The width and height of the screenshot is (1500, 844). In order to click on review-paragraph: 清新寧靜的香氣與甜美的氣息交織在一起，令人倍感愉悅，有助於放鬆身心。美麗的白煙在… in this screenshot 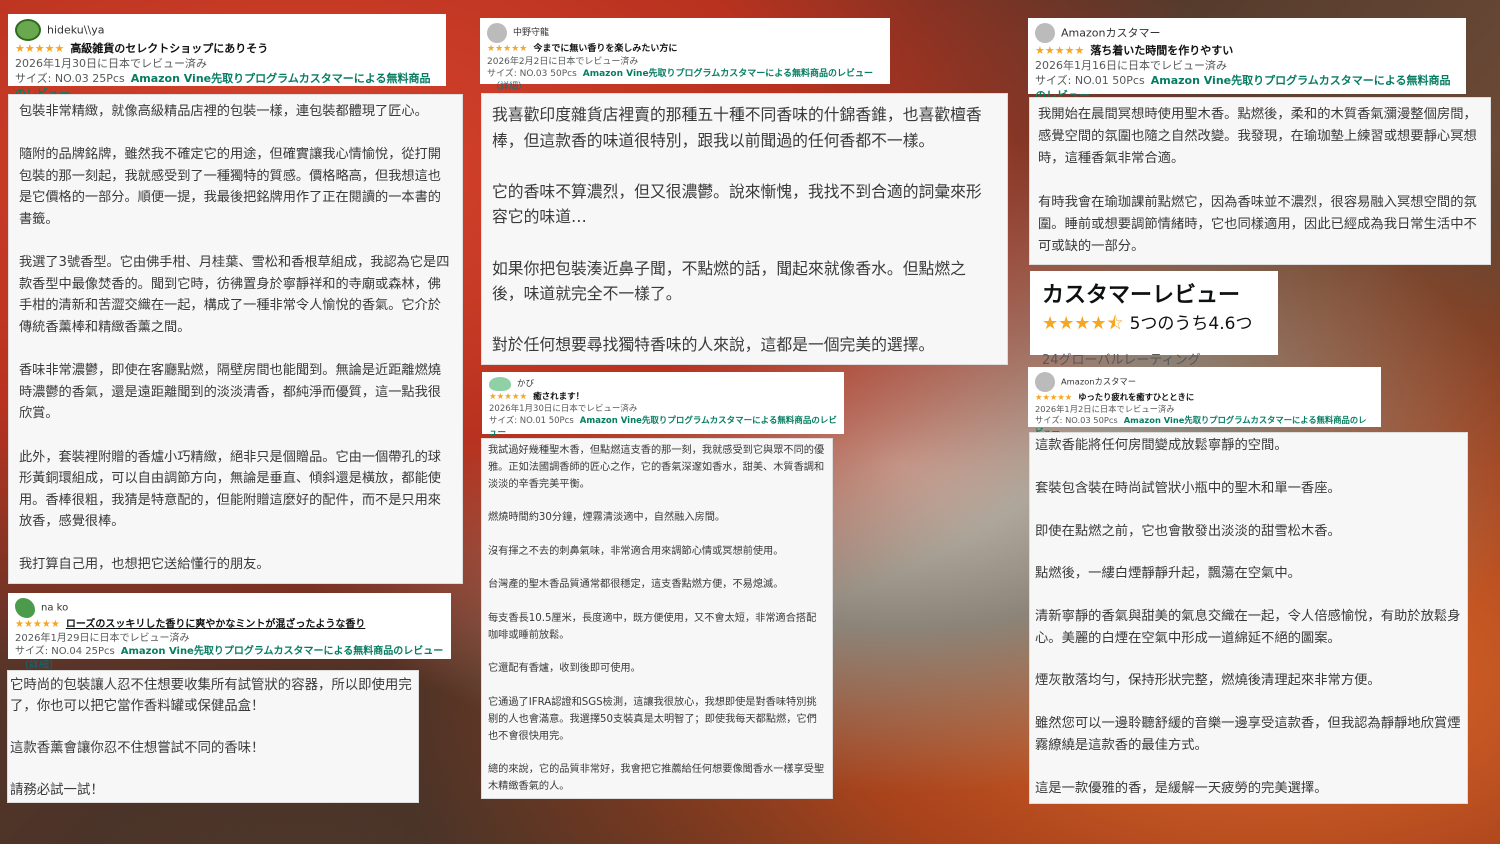, I will do `click(1248, 627)`.